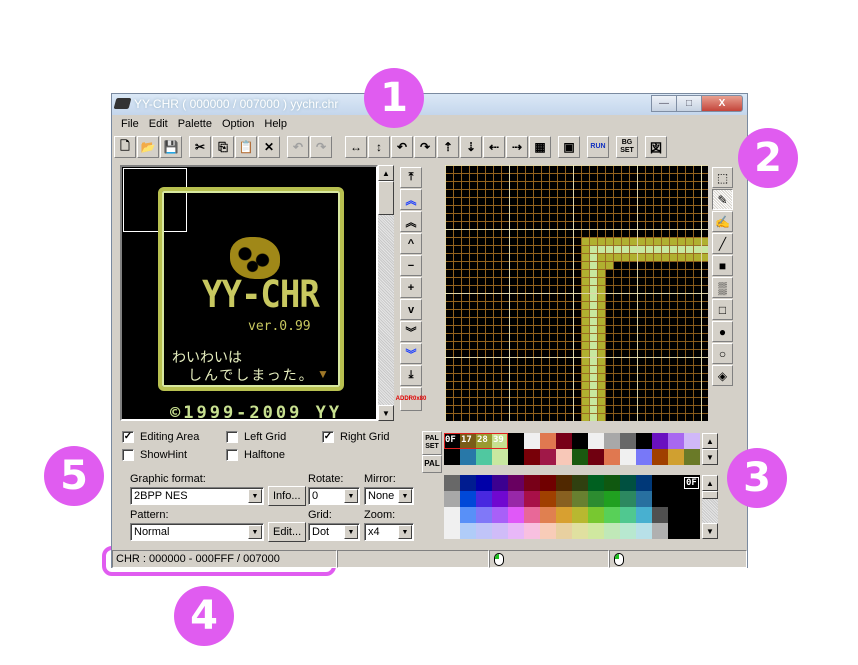  I want to click on copy-button: ⎘, so click(223, 147).